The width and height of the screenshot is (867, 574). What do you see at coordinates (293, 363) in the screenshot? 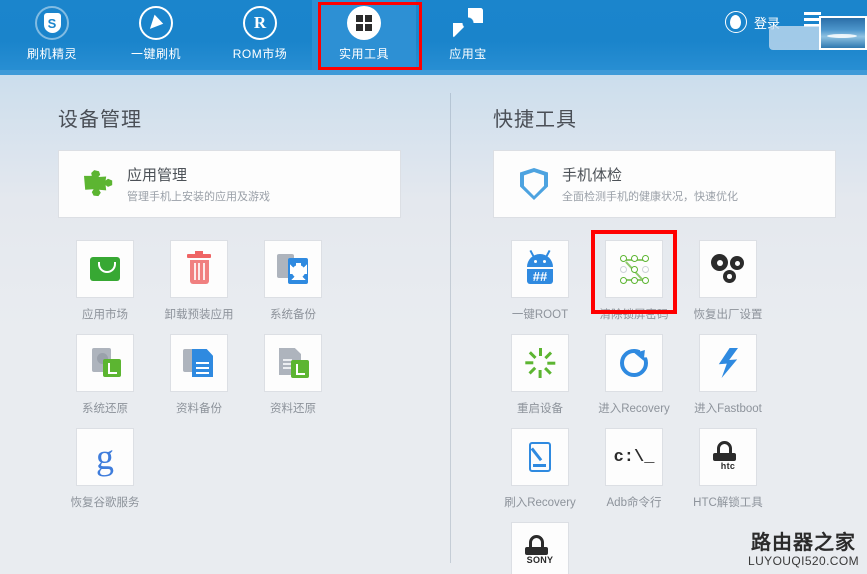
I see `document-lines-clock-icon` at bounding box center [293, 363].